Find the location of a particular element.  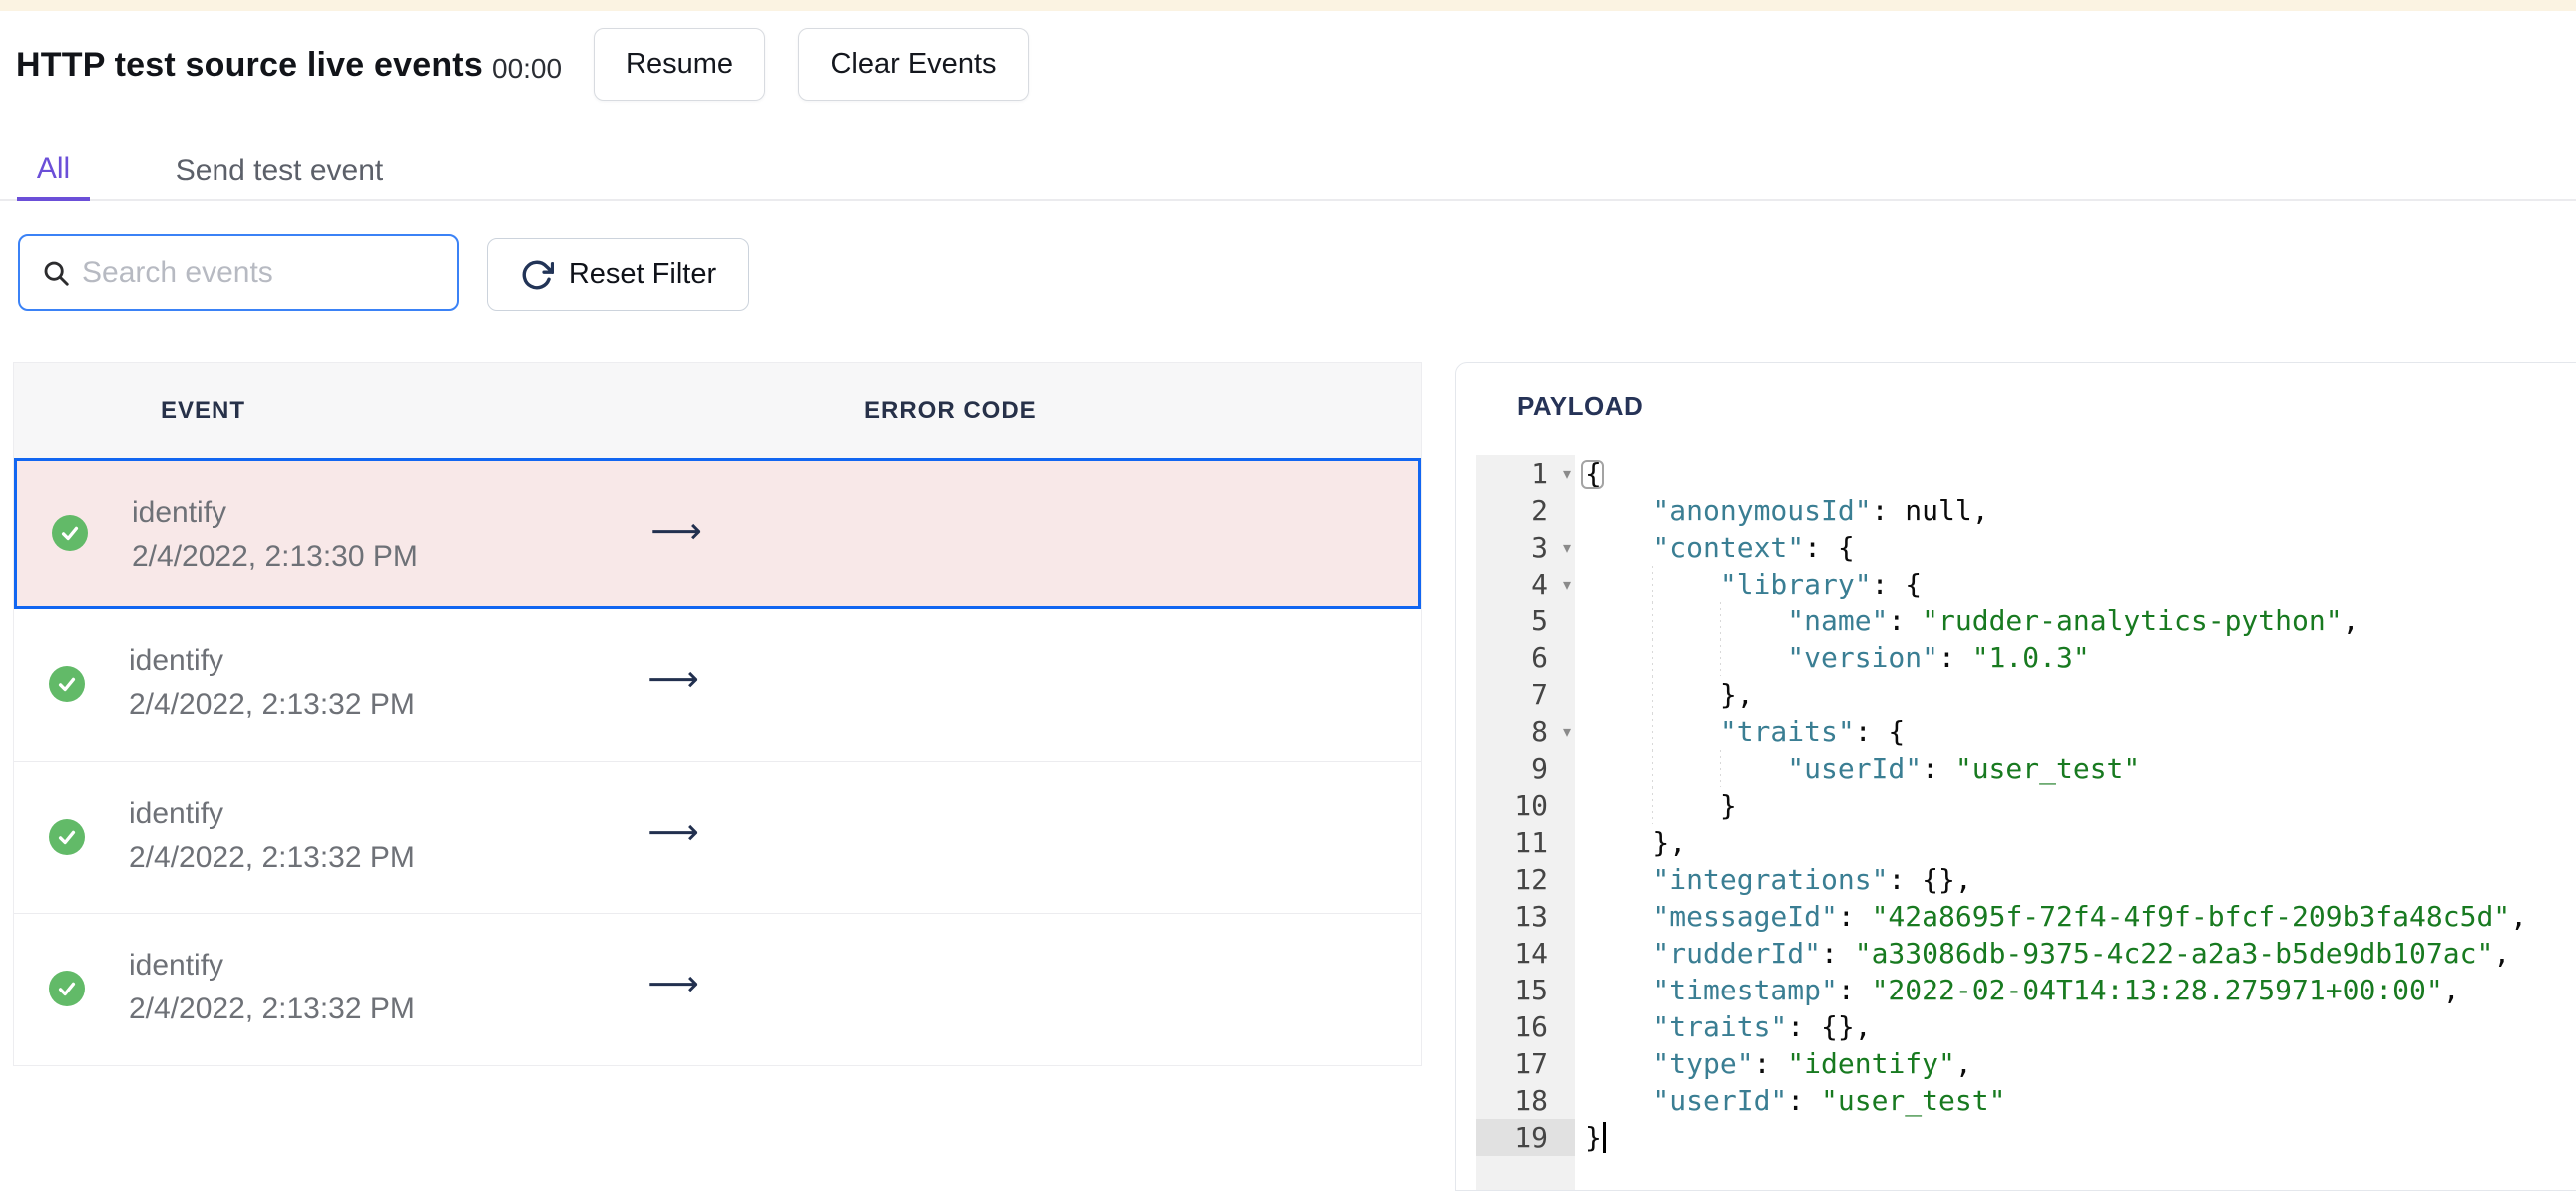

event-row: identify 2/4/2022, 2:13:30 PM ⟶ is located at coordinates (717, 533).